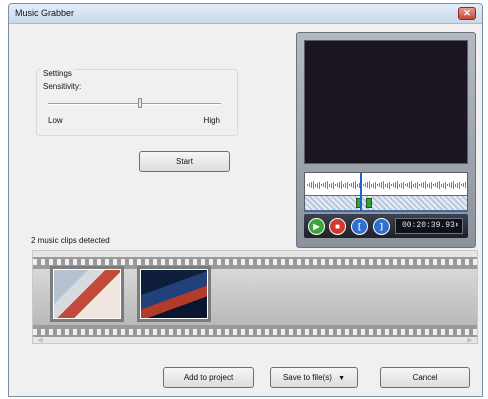 Image resolution: width=488 pixels, height=399 pixels. Describe the element at coordinates (425, 377) in the screenshot. I see `cancel-button: Cancel` at that location.